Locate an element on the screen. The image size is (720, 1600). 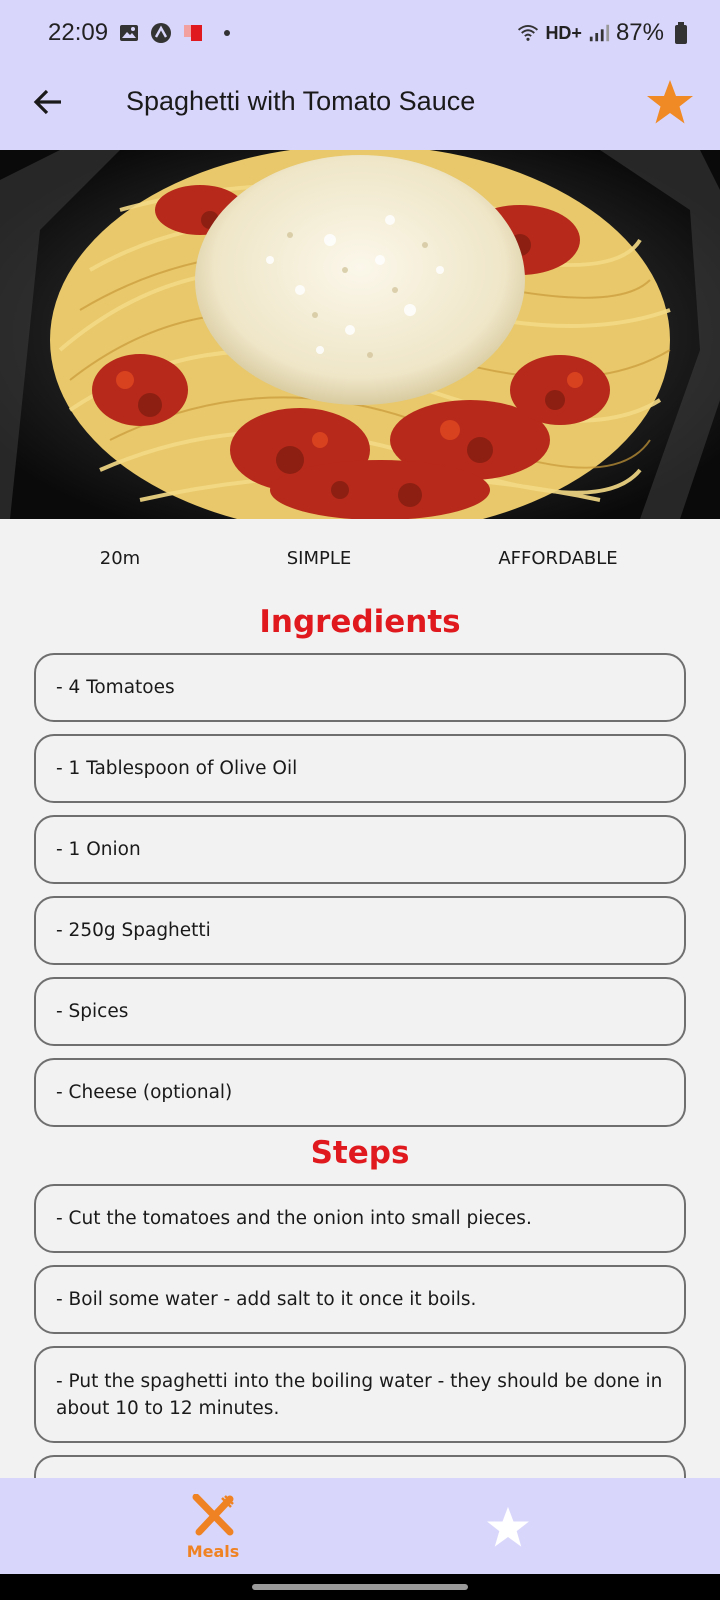
ingredient-item: - 250g Spaghetti is located at coordinates (360, 930).